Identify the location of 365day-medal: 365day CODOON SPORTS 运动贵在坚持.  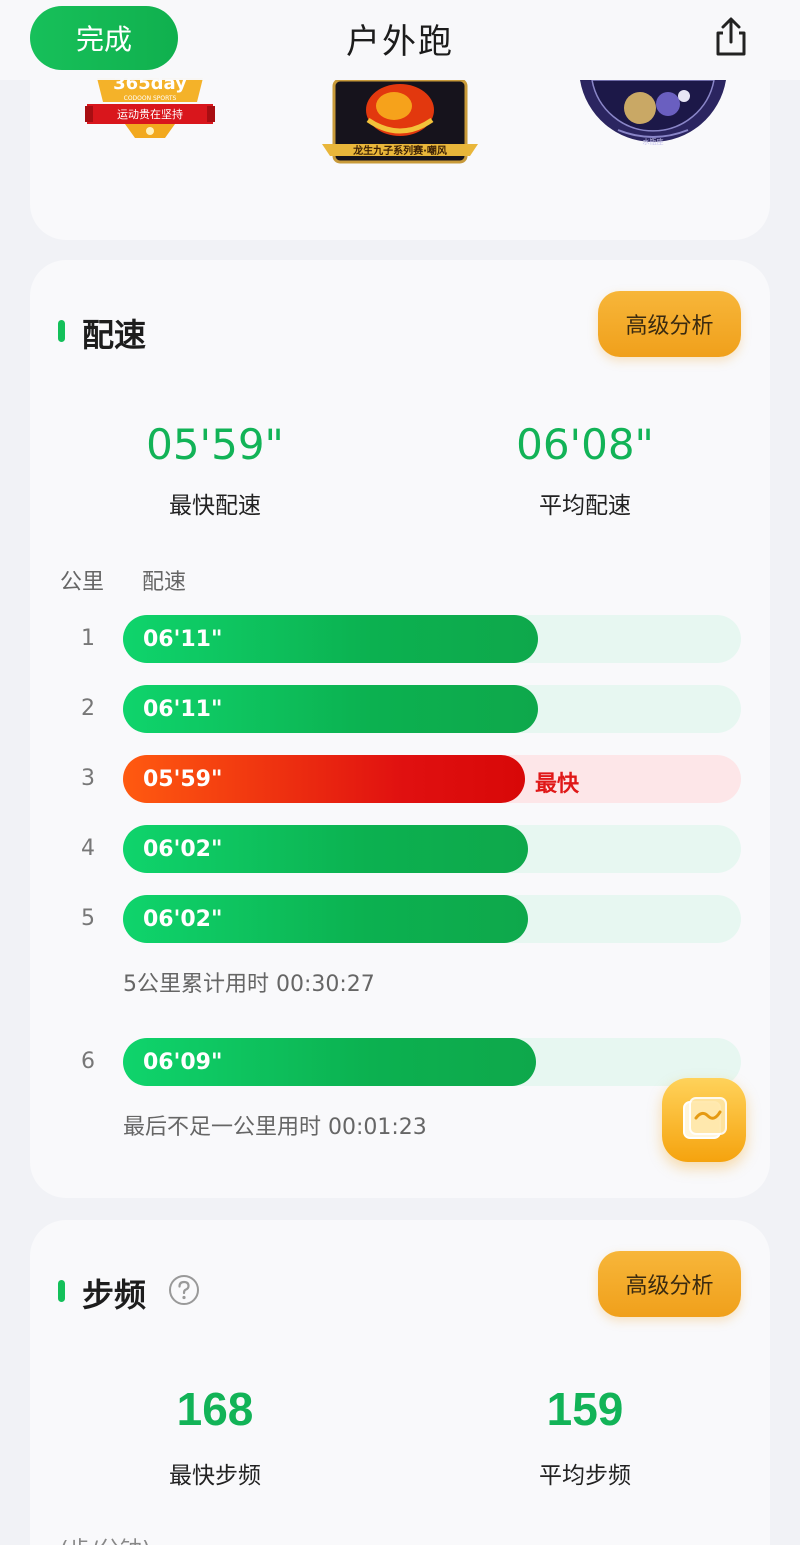
(150, 109).